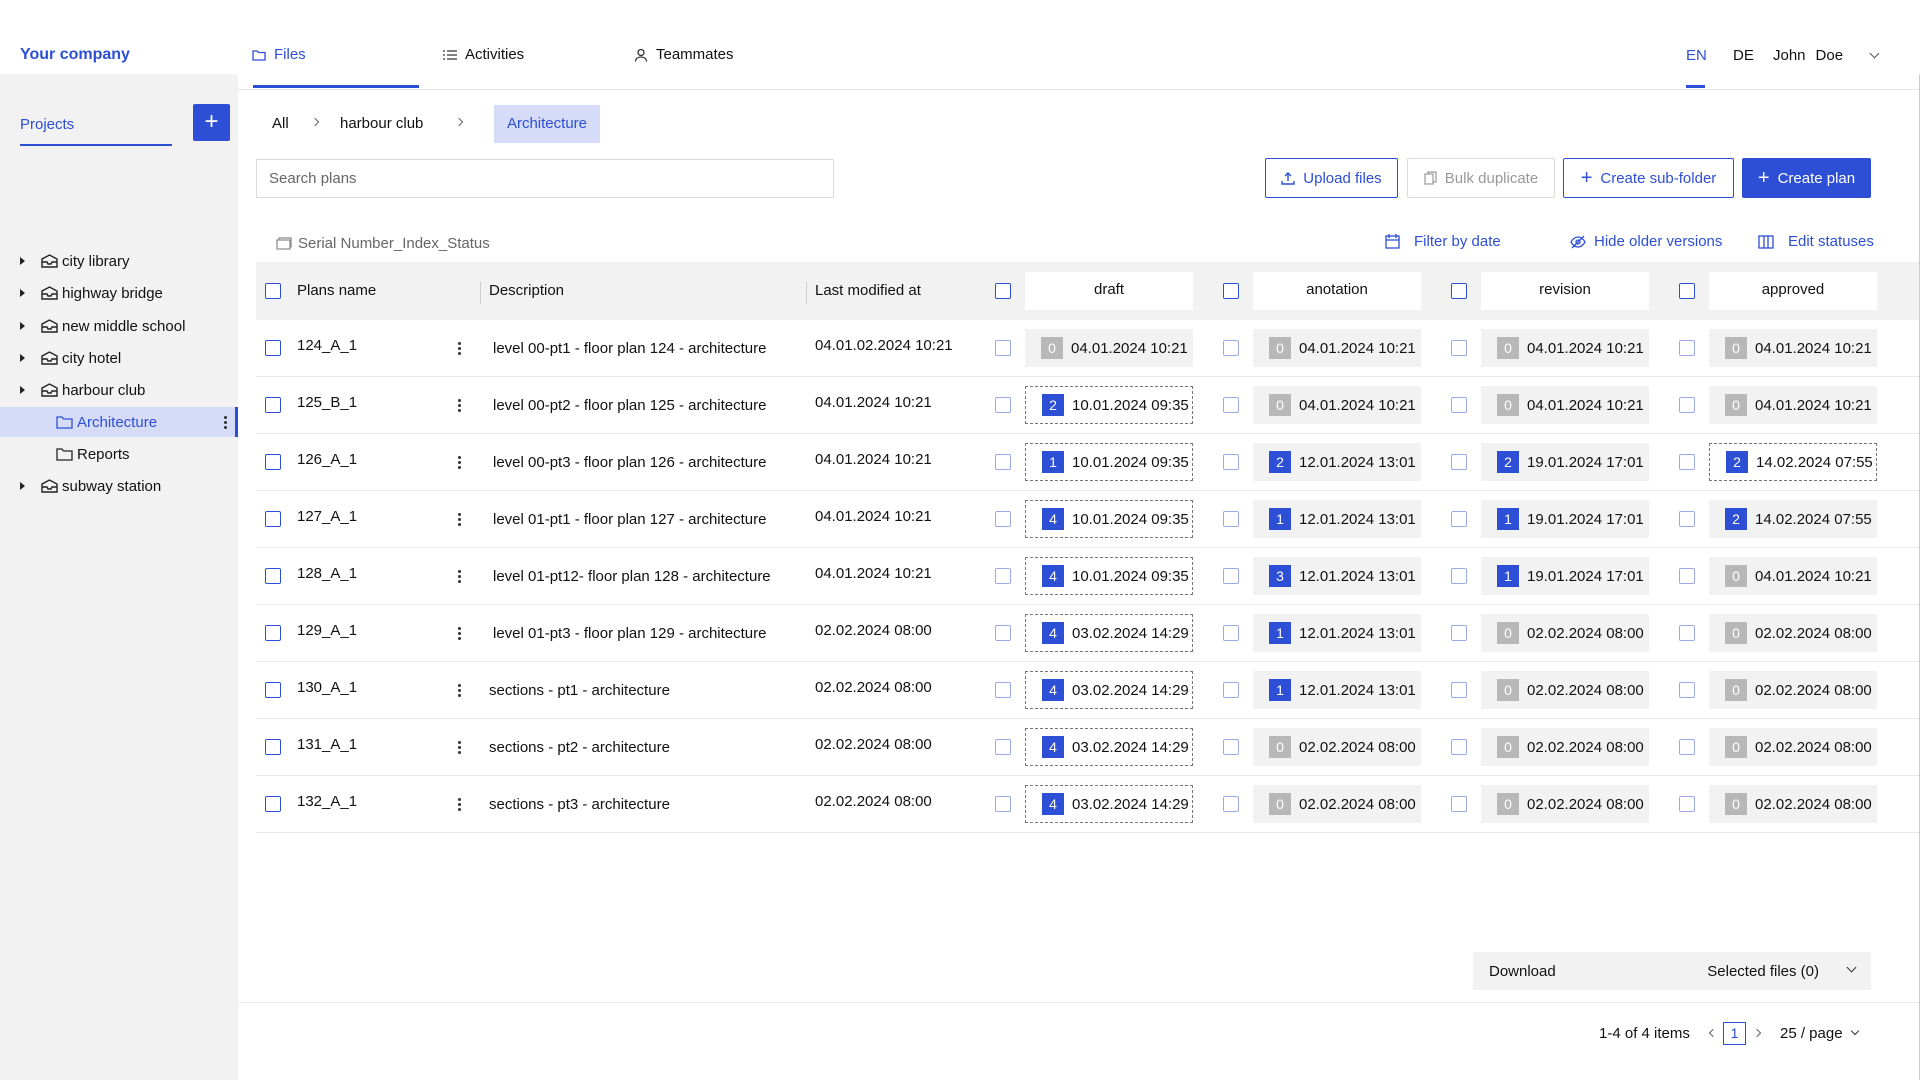 Image resolution: width=1920 pixels, height=1080 pixels. I want to click on sidebar-item: Reports, so click(119, 454).